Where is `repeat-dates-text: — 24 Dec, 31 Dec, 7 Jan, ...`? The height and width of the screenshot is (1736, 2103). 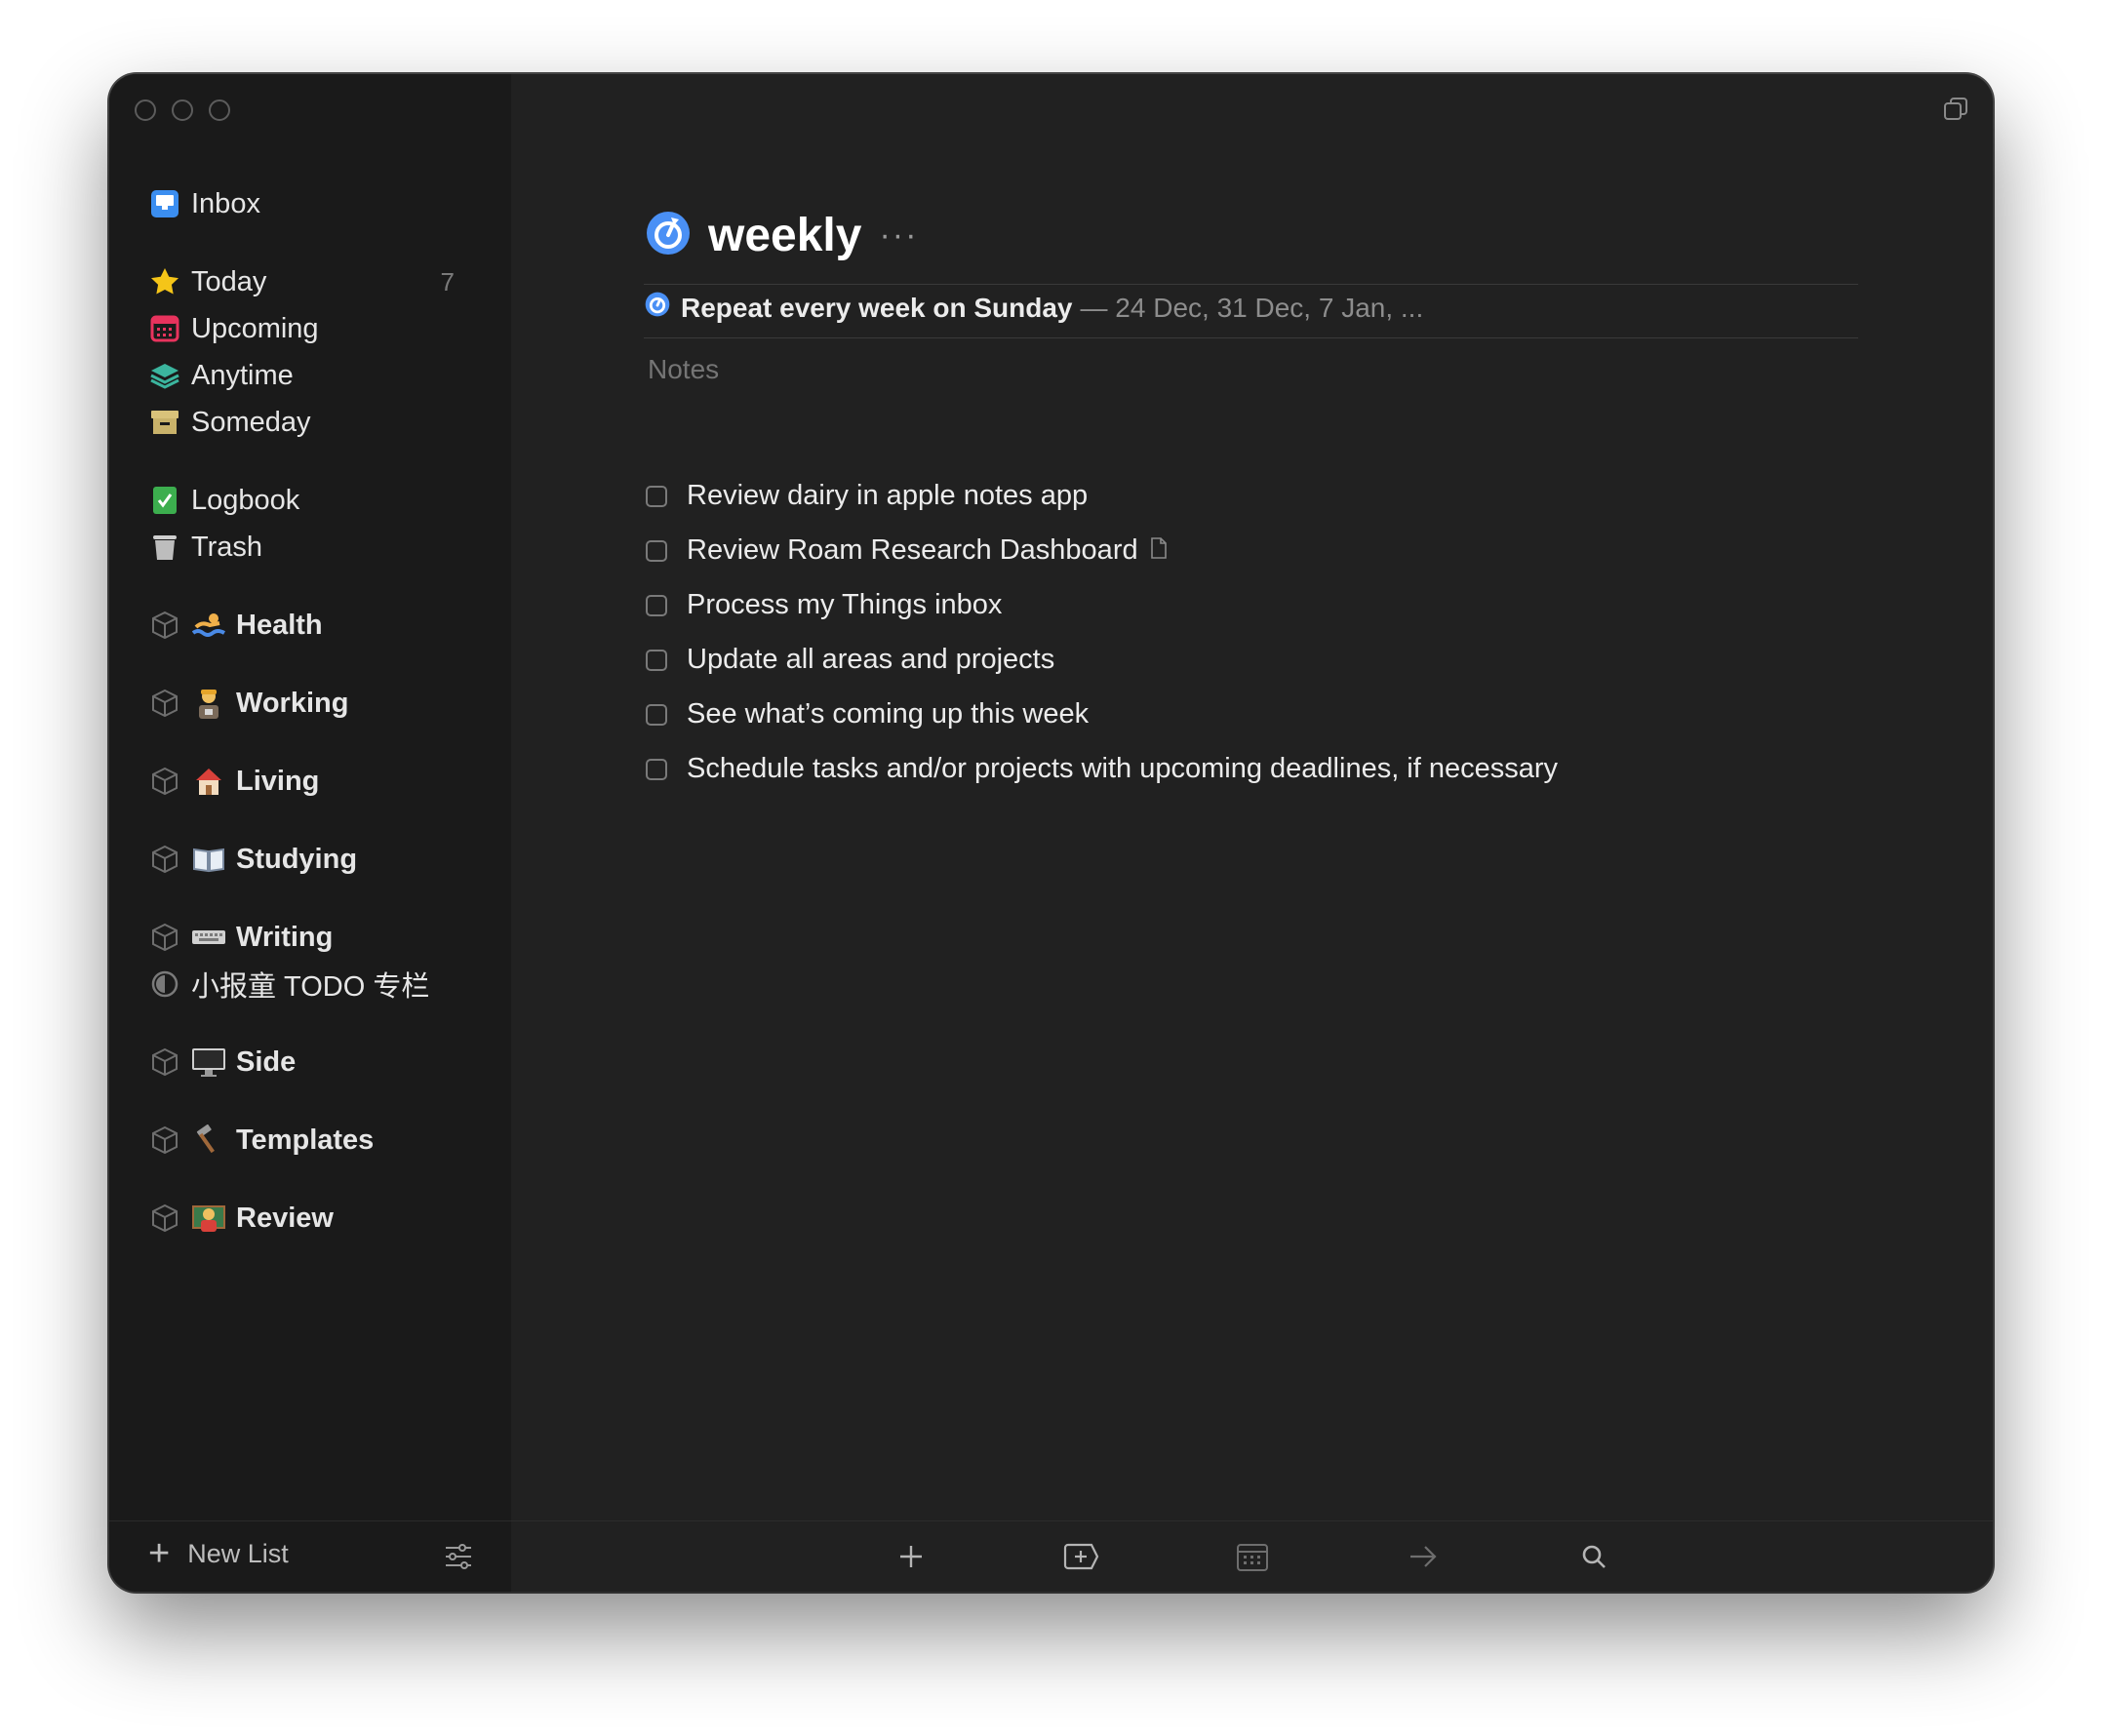 repeat-dates-text: — 24 Dec, 31 Dec, 7 Jan, ... is located at coordinates (1252, 307).